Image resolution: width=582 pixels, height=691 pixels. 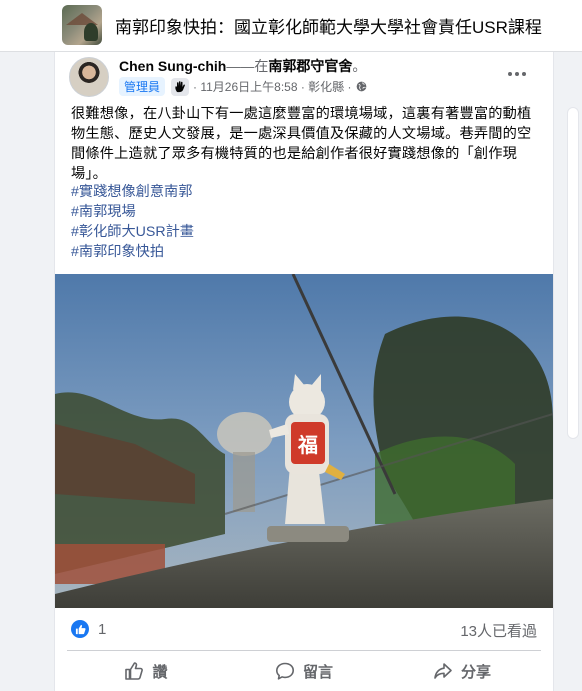 What do you see at coordinates (102, 629) in the screenshot?
I see `reaction-count: 1` at bounding box center [102, 629].